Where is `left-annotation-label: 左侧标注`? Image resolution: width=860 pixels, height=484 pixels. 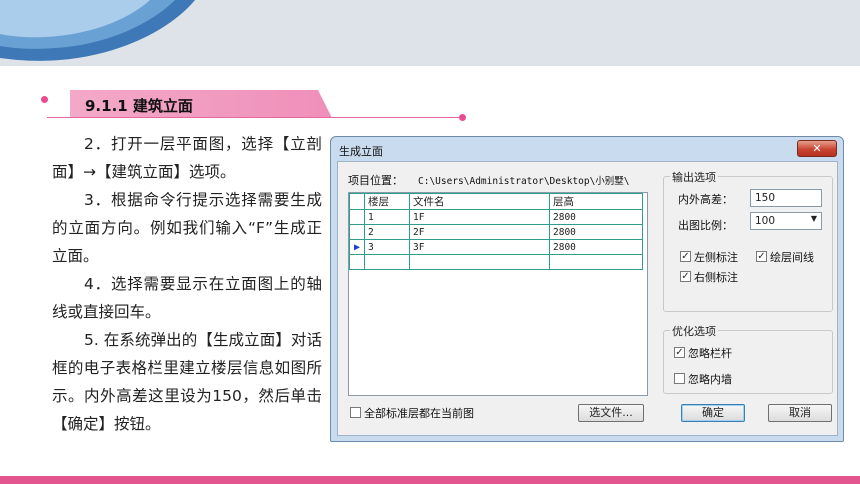 left-annotation-label: 左侧标注 is located at coordinates (716, 257).